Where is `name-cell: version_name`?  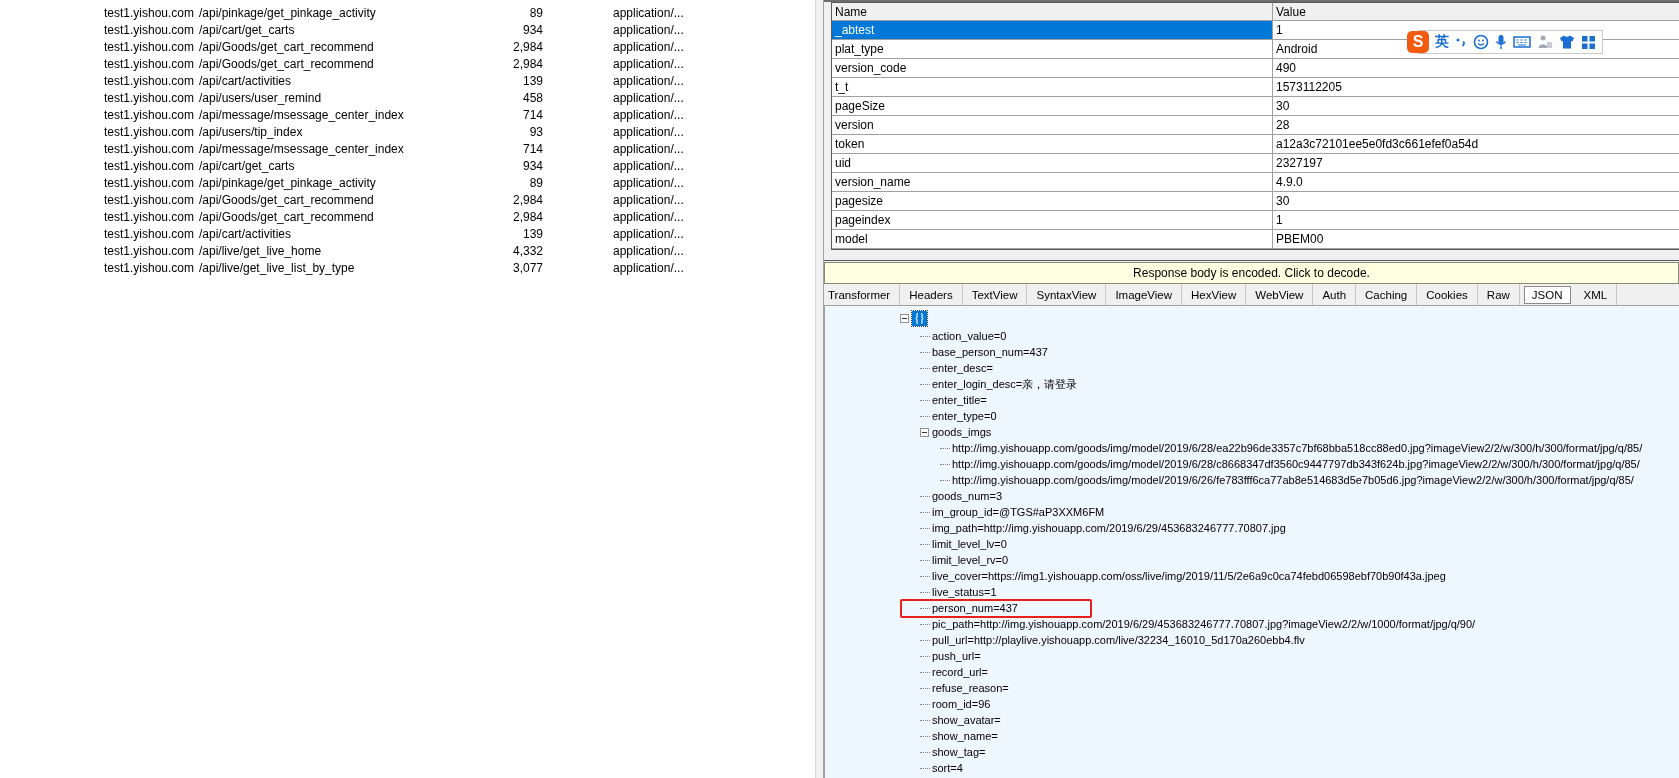 name-cell: version_name is located at coordinates (1052, 182).